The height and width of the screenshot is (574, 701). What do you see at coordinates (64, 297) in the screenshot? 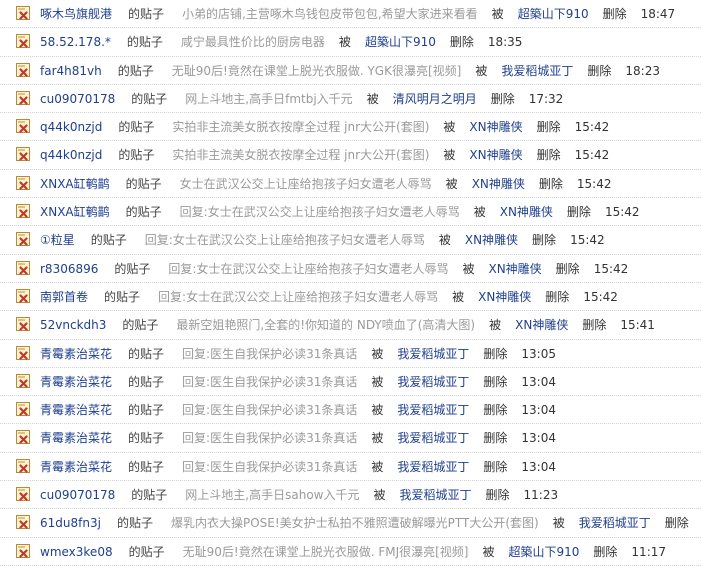
I see `post-author-link: 南郭首卷` at bounding box center [64, 297].